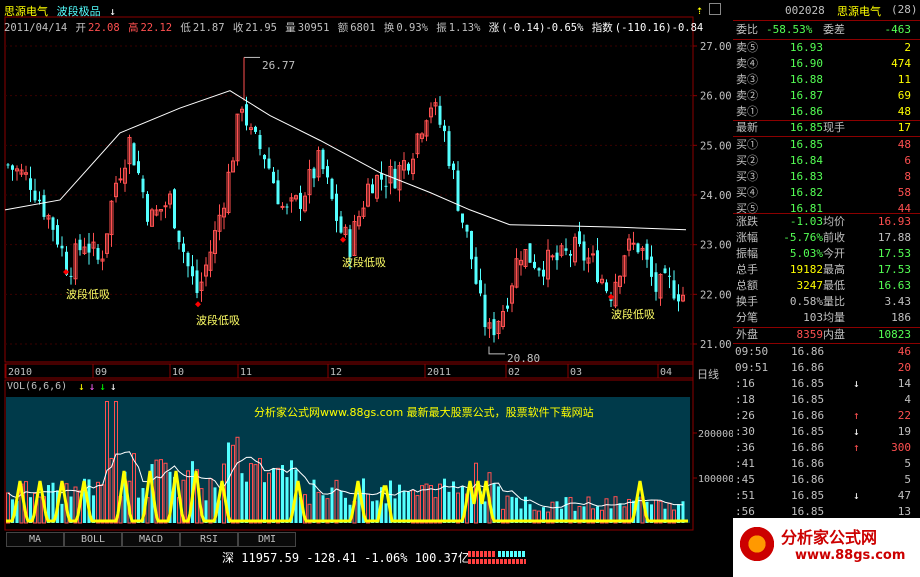 This screenshot has width=920, height=577. What do you see at coordinates (713, 457) in the screenshot?
I see `volume-axis: 200000 100000` at bounding box center [713, 457].